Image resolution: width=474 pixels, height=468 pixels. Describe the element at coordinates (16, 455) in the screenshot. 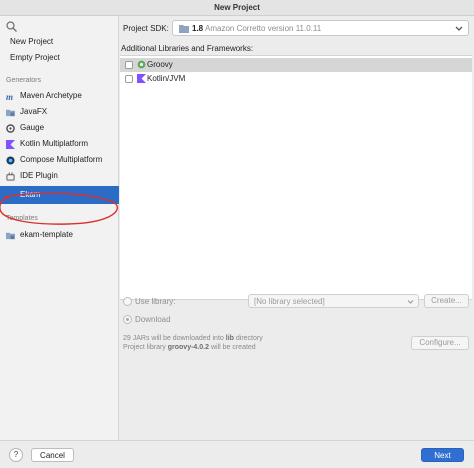

I see `help-button: ?` at that location.